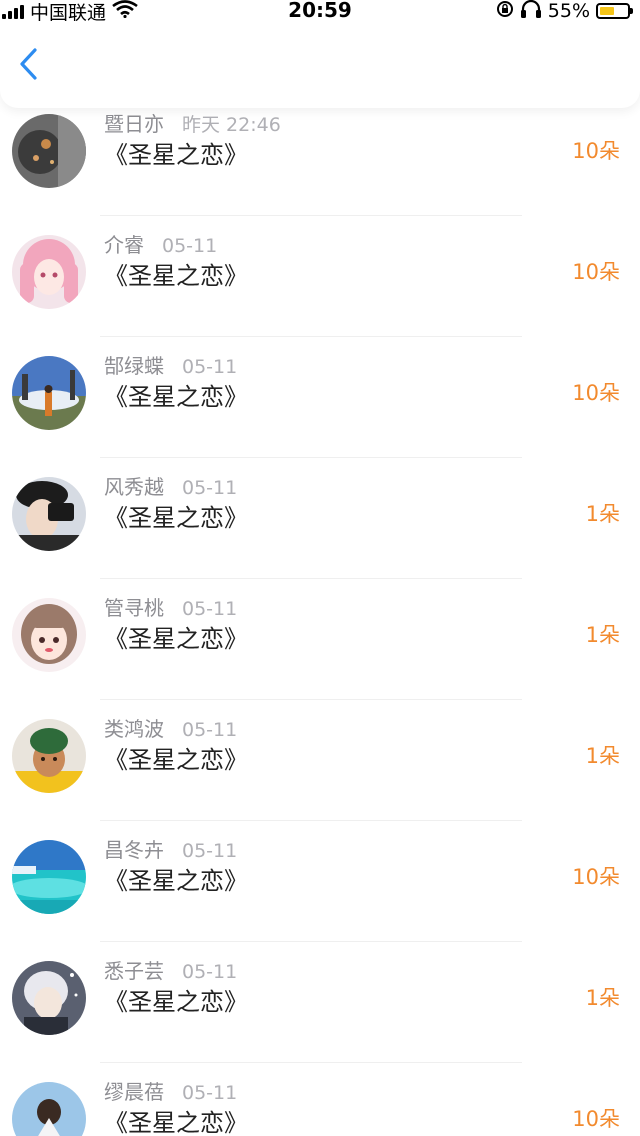  Describe the element at coordinates (320, 397) in the screenshot. I see `list-item: 郜绿蝶 05-11 《圣星之恋》 10朵` at that location.